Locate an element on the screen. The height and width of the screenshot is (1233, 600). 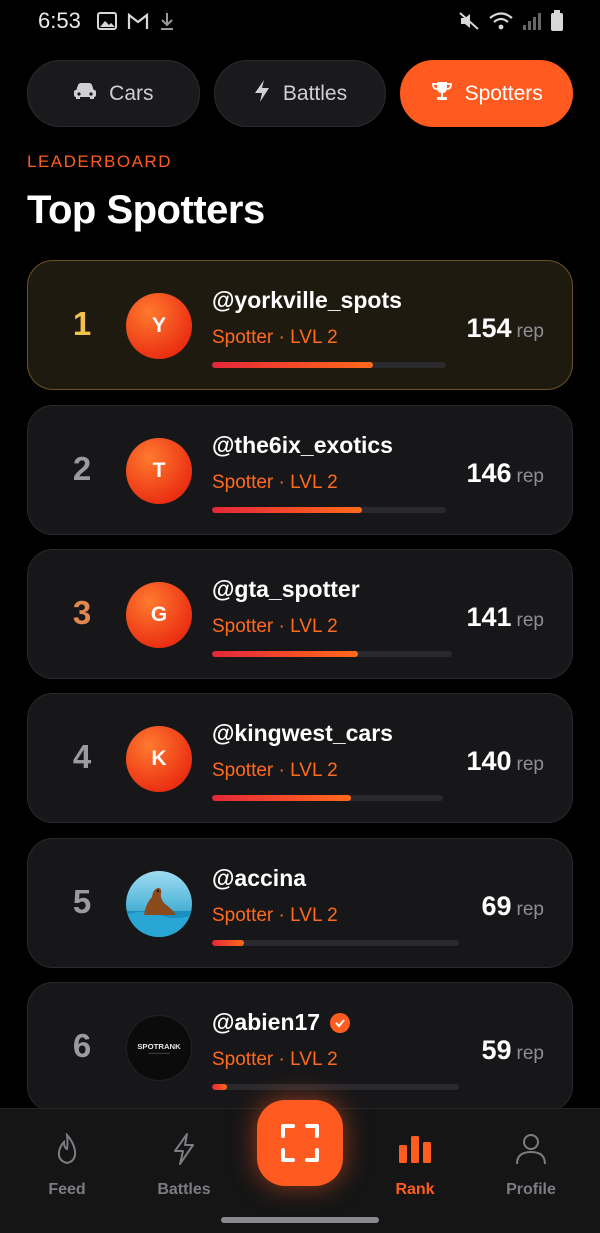
avatar: Y is located at coordinates (159, 326).